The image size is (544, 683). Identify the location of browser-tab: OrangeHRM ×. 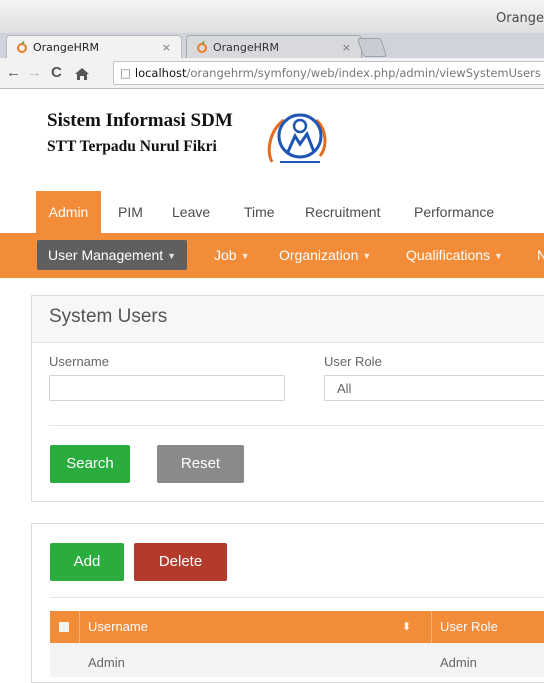
(274, 46).